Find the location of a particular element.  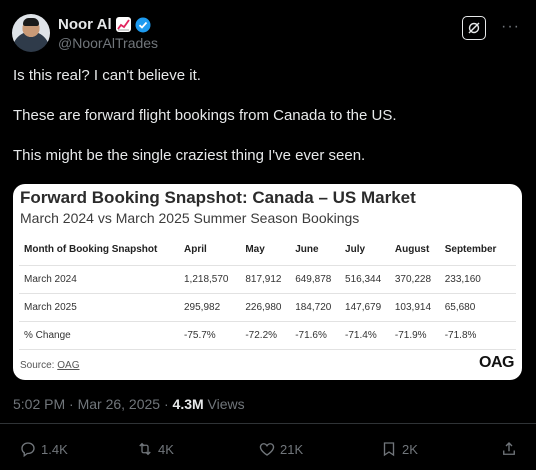

table-cell: 516,344 is located at coordinates (370, 278).